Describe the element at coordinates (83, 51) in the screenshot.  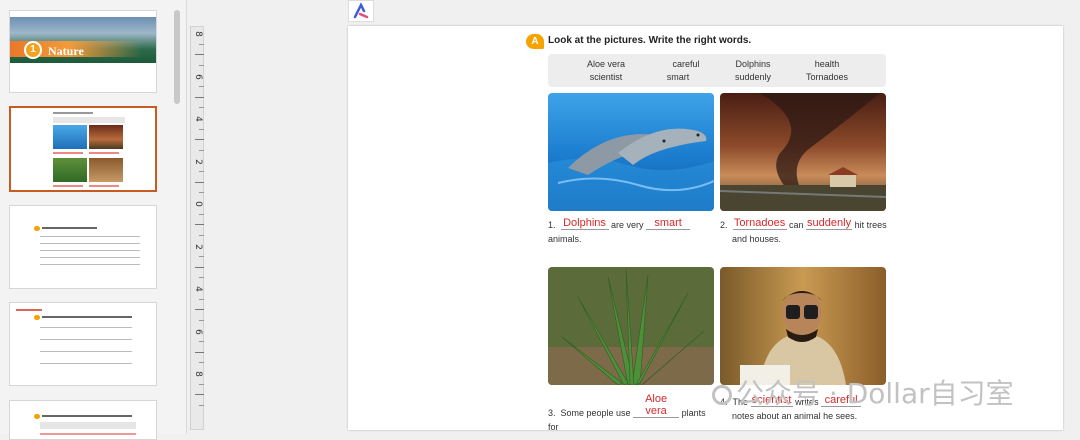
I see `slide-thumbnail-1: 1 Nature` at that location.